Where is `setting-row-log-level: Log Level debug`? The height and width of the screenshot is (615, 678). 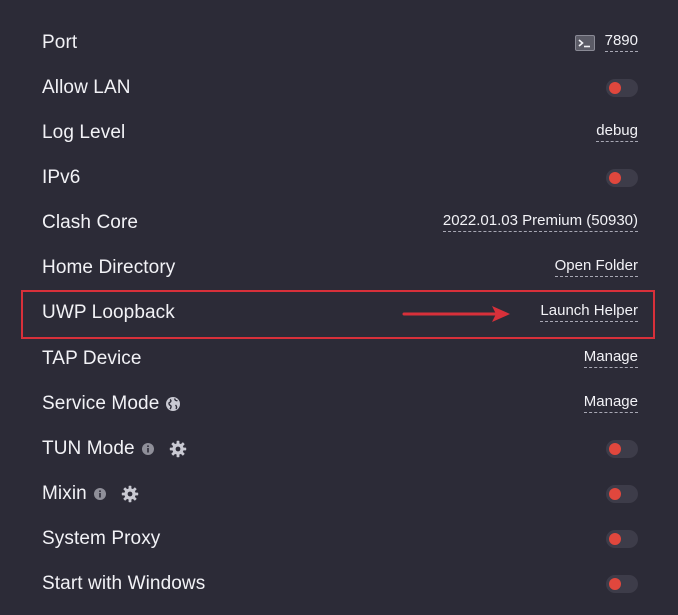
setting-row-log-level: Log Level debug is located at coordinates (340, 132).